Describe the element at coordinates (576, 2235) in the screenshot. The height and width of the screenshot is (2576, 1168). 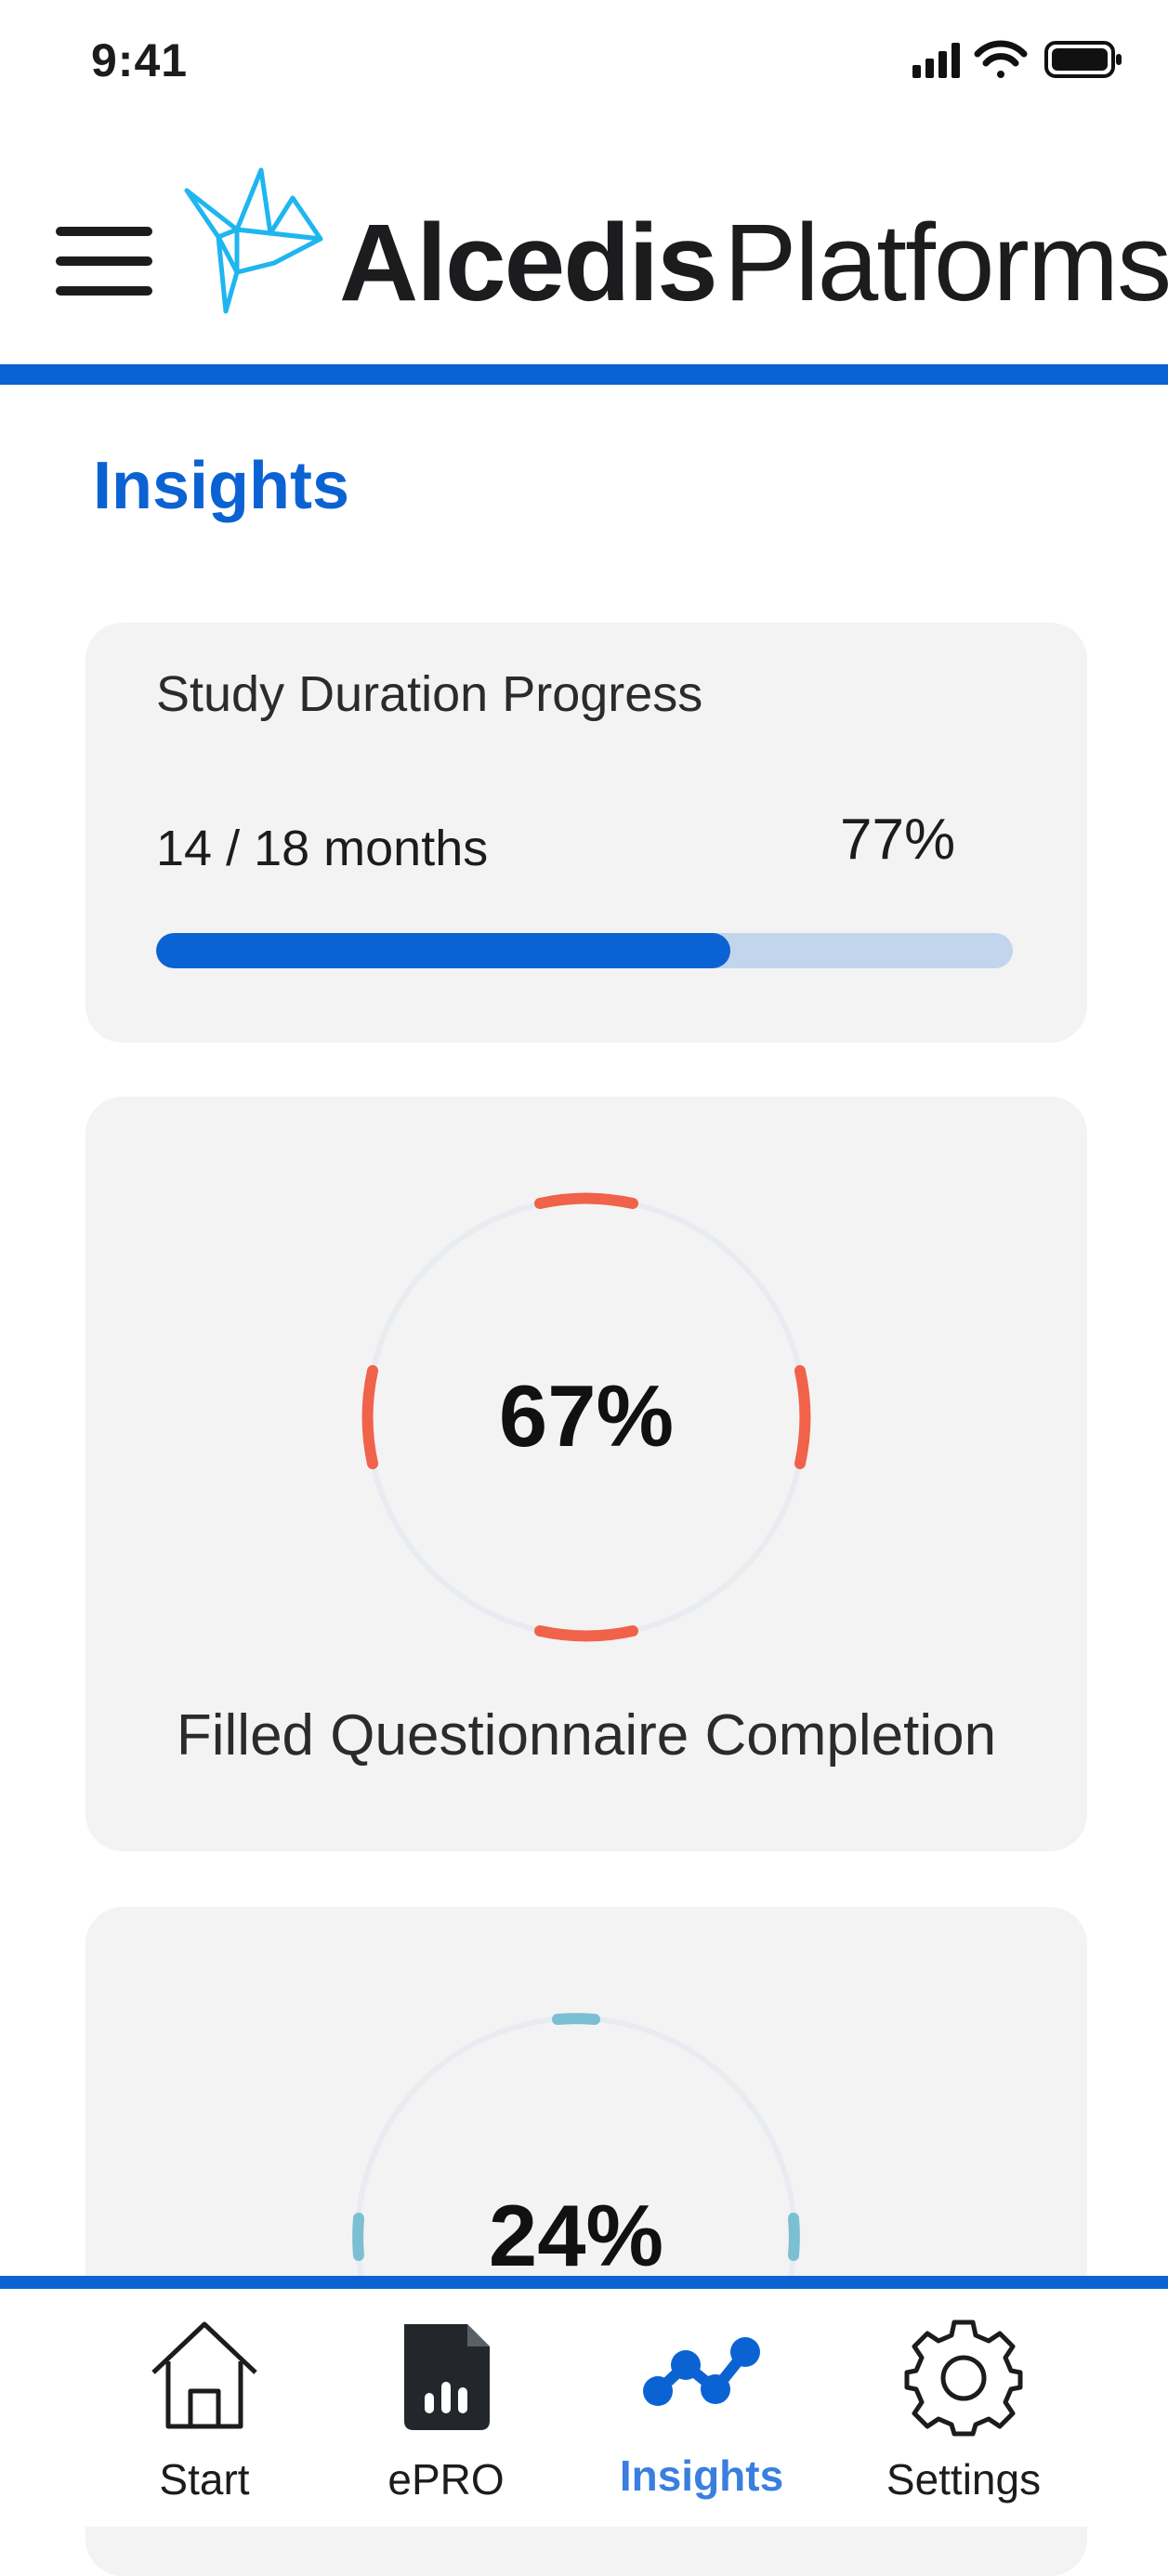
I see `third-metric-percent: 24%` at that location.